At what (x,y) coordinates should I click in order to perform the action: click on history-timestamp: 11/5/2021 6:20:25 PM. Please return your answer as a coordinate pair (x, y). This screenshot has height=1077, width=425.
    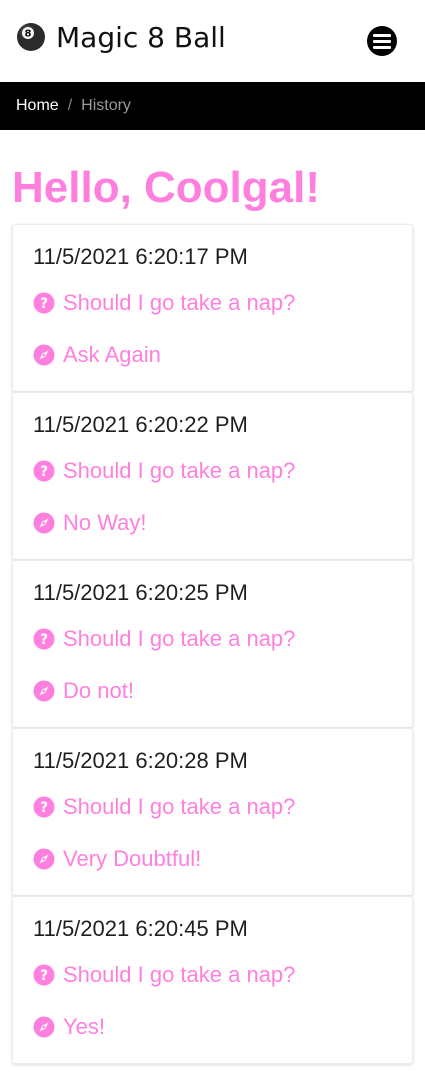
    Looking at the image, I should click on (140, 592).